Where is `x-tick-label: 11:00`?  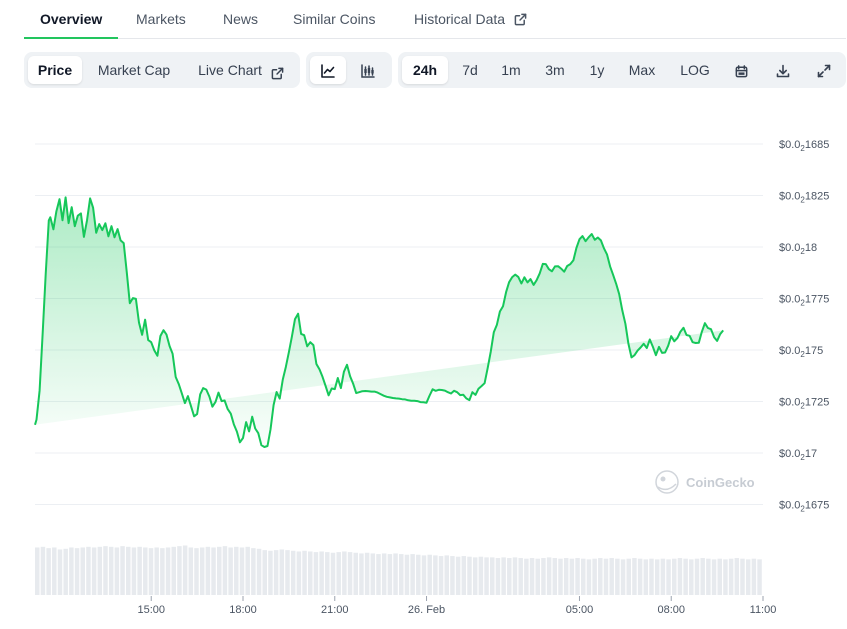
x-tick-label: 11:00 is located at coordinates (763, 610).